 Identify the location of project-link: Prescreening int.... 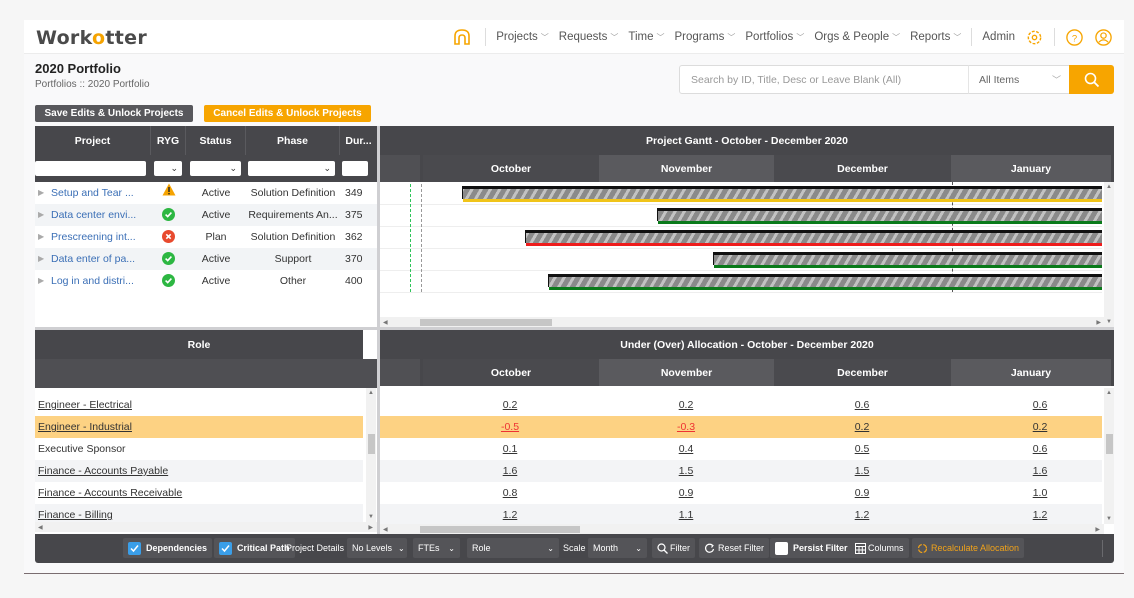
(100, 237).